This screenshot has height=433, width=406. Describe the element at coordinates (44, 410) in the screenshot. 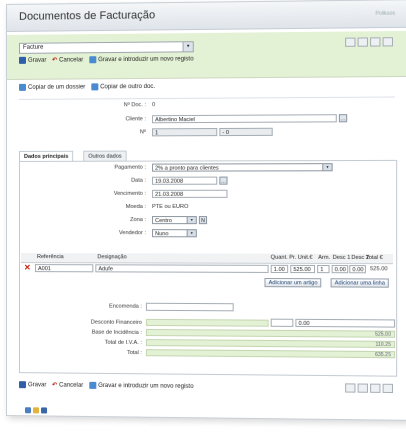

I see `chart-icon` at that location.